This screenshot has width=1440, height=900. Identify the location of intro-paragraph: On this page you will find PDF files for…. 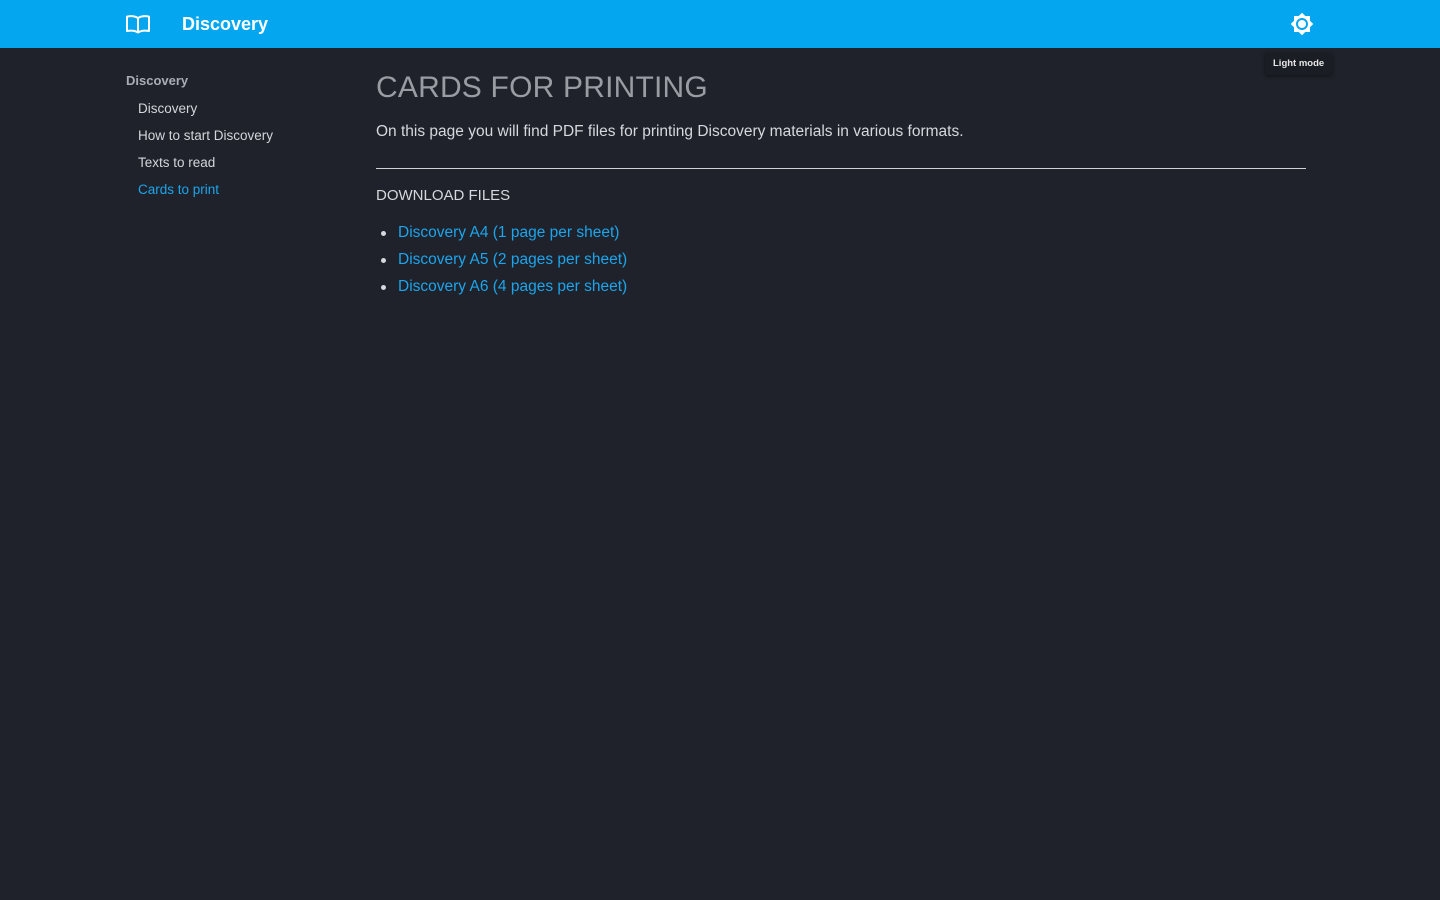
(670, 131).